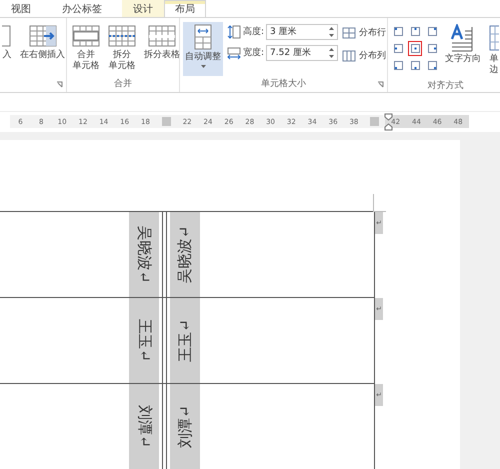 The image size is (500, 469). Describe the element at coordinates (42, 36) in the screenshot. I see `table-insert-icon` at that location.